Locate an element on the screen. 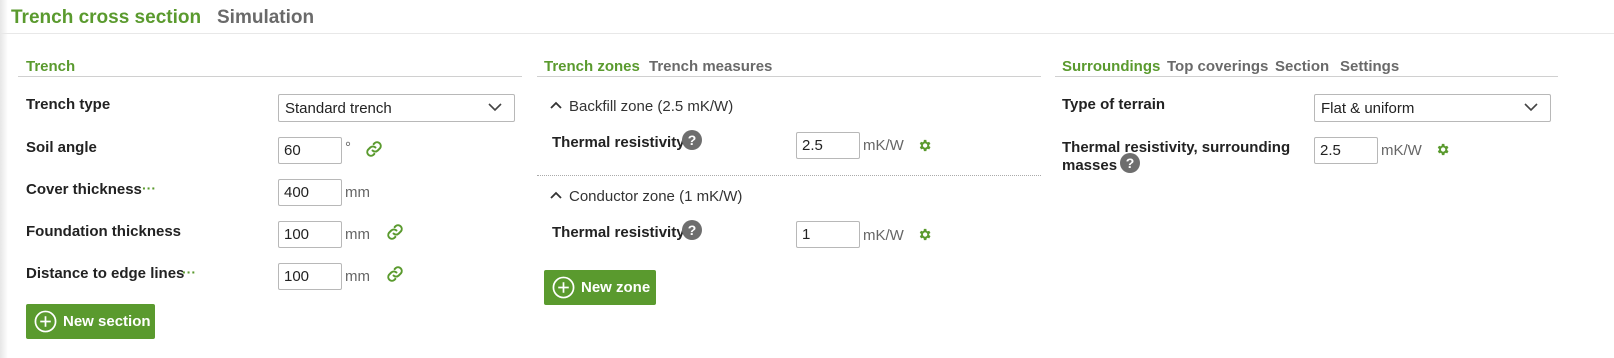  surrounding-resistivity-label-cont: masses is located at coordinates (1090, 165).